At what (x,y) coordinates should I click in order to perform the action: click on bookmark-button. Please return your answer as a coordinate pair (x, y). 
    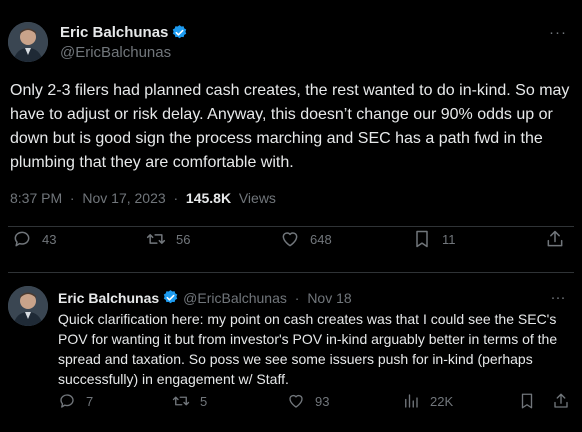
    Looking at the image, I should click on (527, 401).